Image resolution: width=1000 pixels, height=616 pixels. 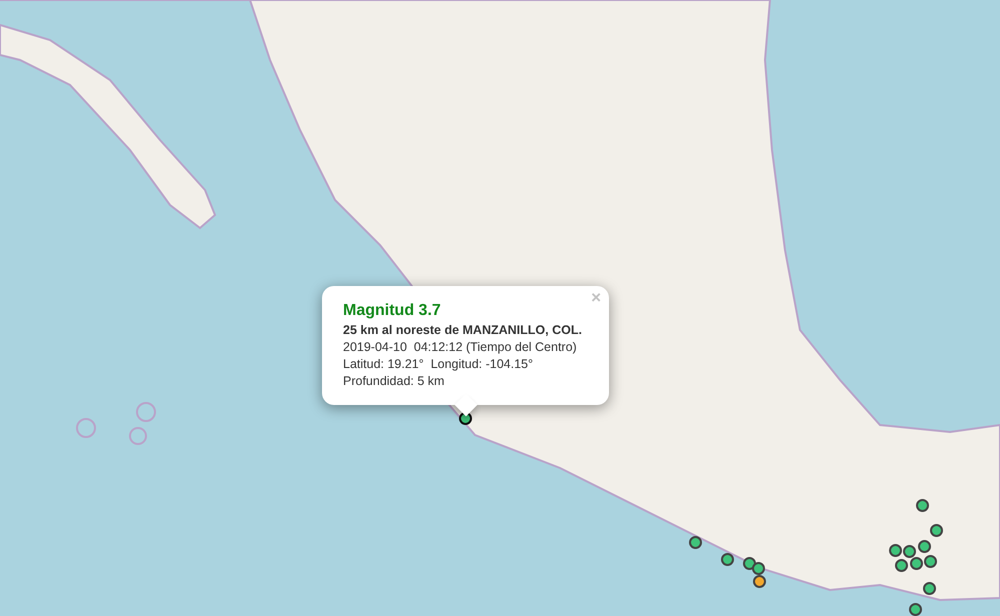 What do you see at coordinates (392, 311) in the screenshot?
I see `magnitude-title: Magnitud 3.7` at bounding box center [392, 311].